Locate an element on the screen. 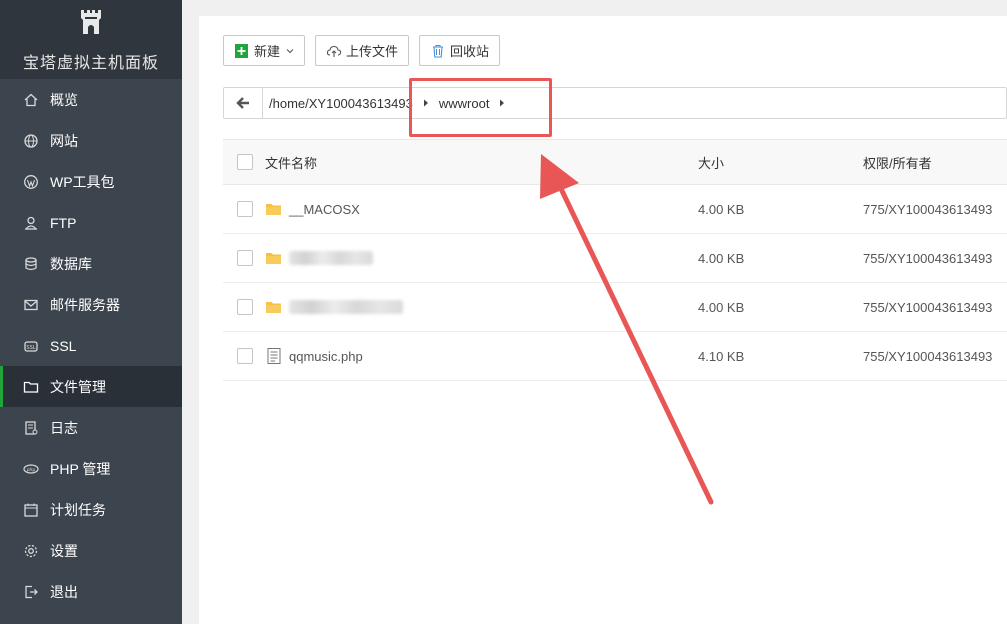  sidebar-item-label: 计划任务 is located at coordinates (78, 509).